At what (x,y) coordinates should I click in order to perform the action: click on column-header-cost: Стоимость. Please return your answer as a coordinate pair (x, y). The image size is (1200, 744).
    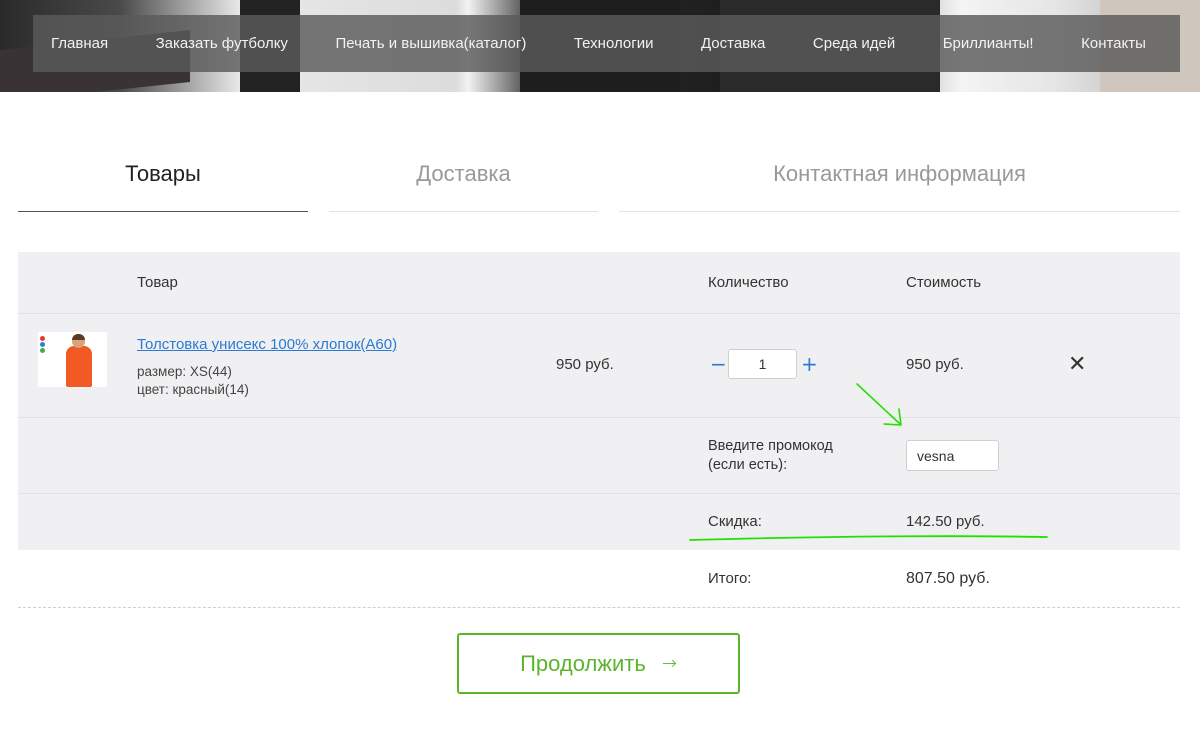
    Looking at the image, I should click on (944, 282).